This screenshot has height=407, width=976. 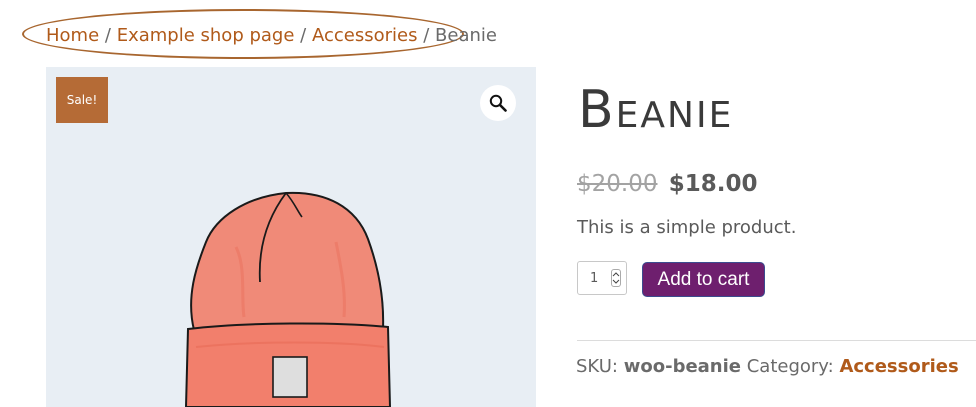 I want to click on product-title: Beanie, so click(x=656, y=110).